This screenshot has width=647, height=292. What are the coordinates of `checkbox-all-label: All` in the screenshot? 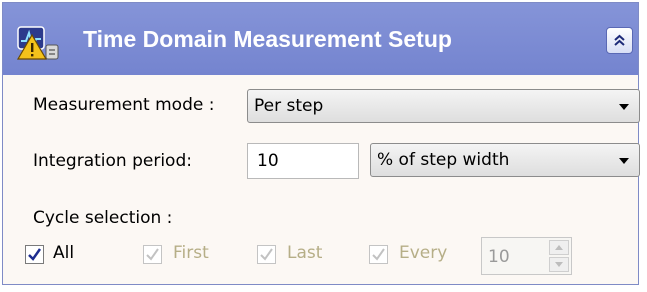 It's located at (64, 253).